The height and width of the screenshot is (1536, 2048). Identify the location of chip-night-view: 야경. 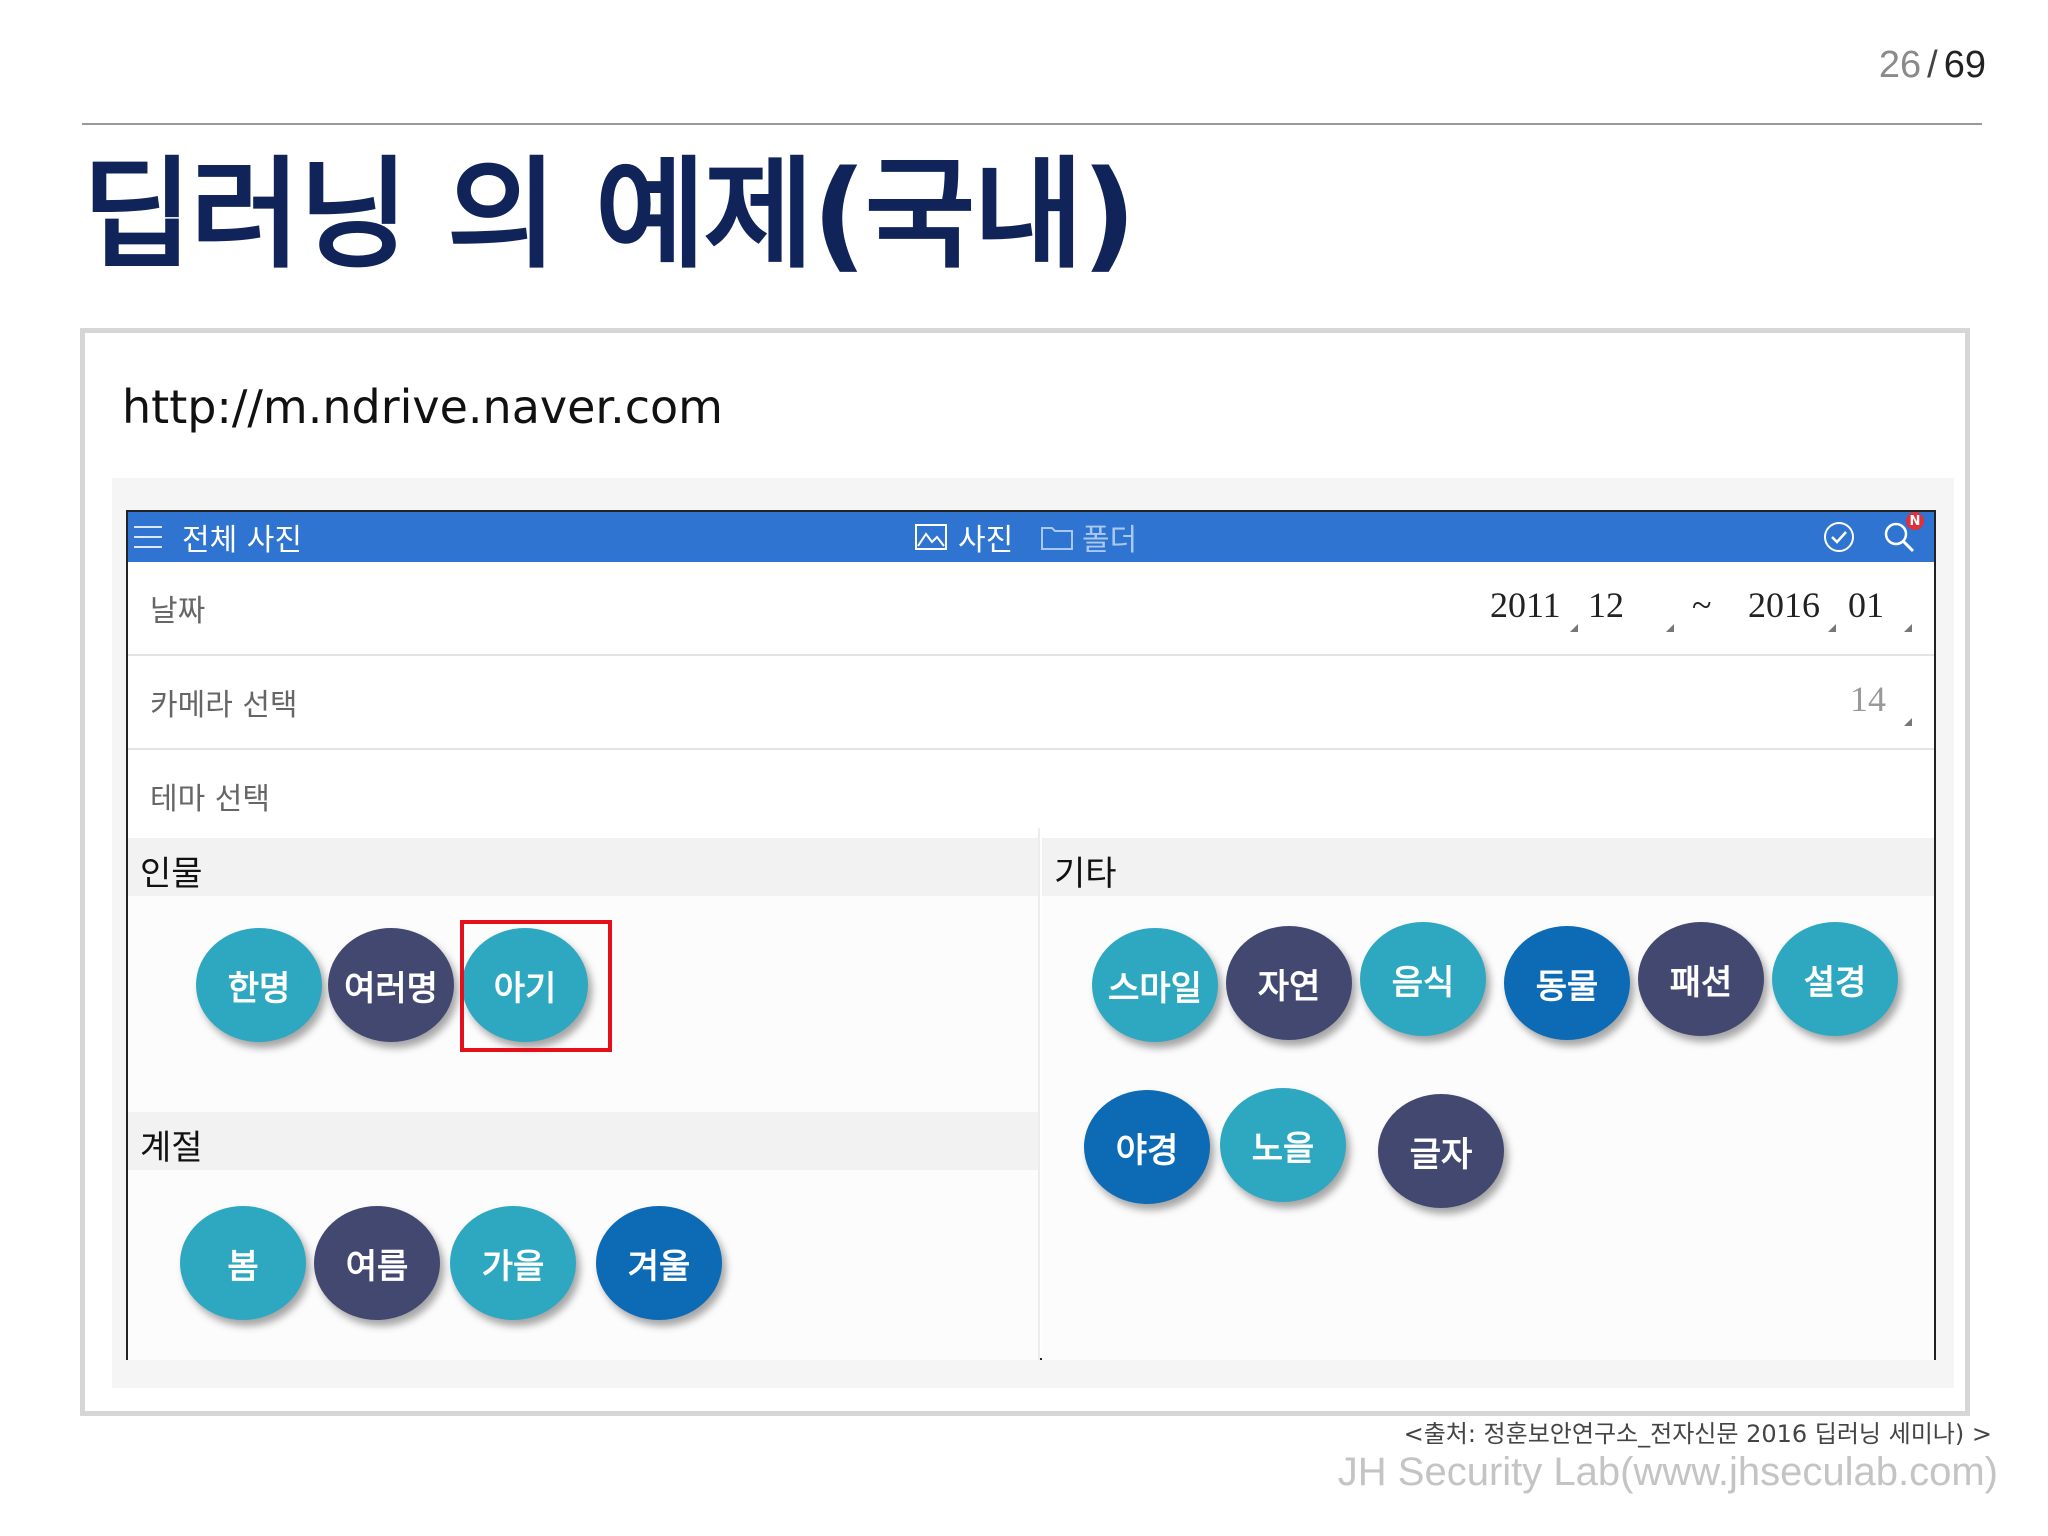
(1147, 1147).